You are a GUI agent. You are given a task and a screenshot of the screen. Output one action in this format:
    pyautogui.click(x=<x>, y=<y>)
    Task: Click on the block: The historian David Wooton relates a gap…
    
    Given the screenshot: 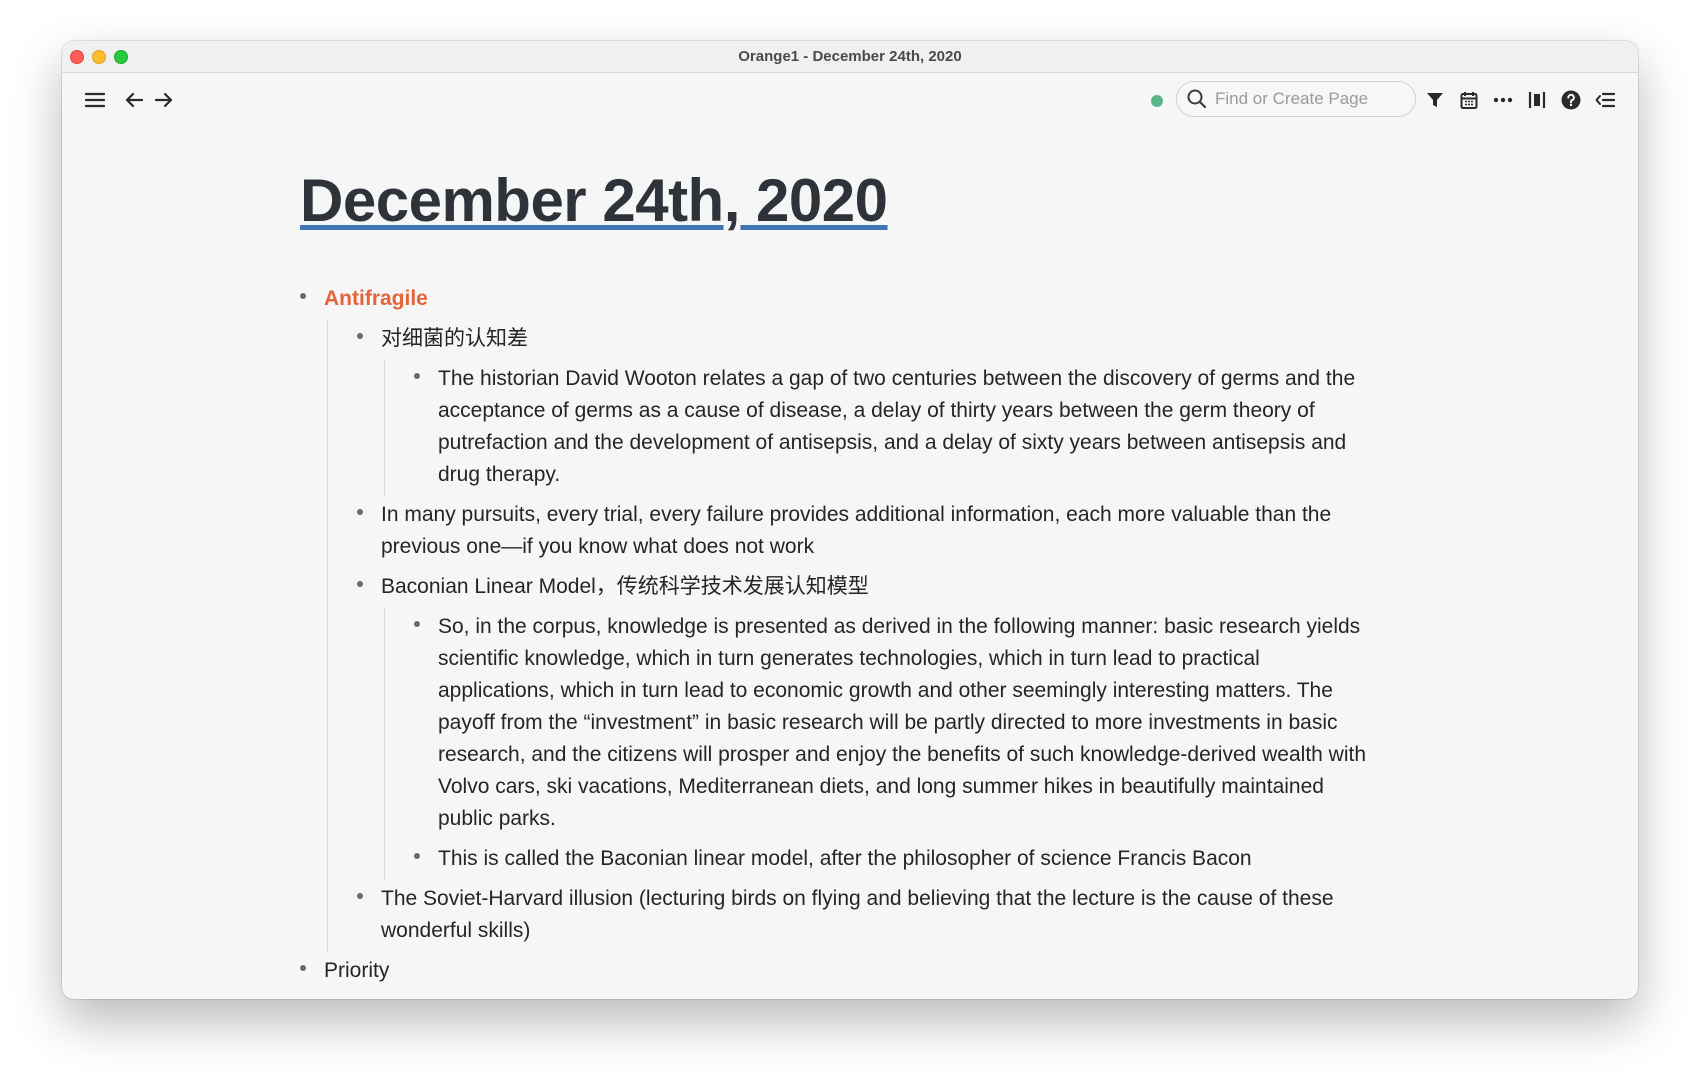 What is the action you would take?
    pyautogui.click(x=897, y=427)
    